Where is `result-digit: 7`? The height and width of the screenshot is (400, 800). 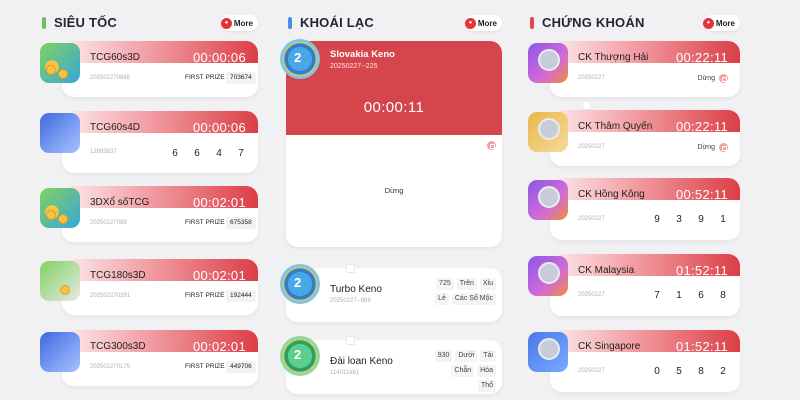 result-digit: 7 is located at coordinates (657, 296).